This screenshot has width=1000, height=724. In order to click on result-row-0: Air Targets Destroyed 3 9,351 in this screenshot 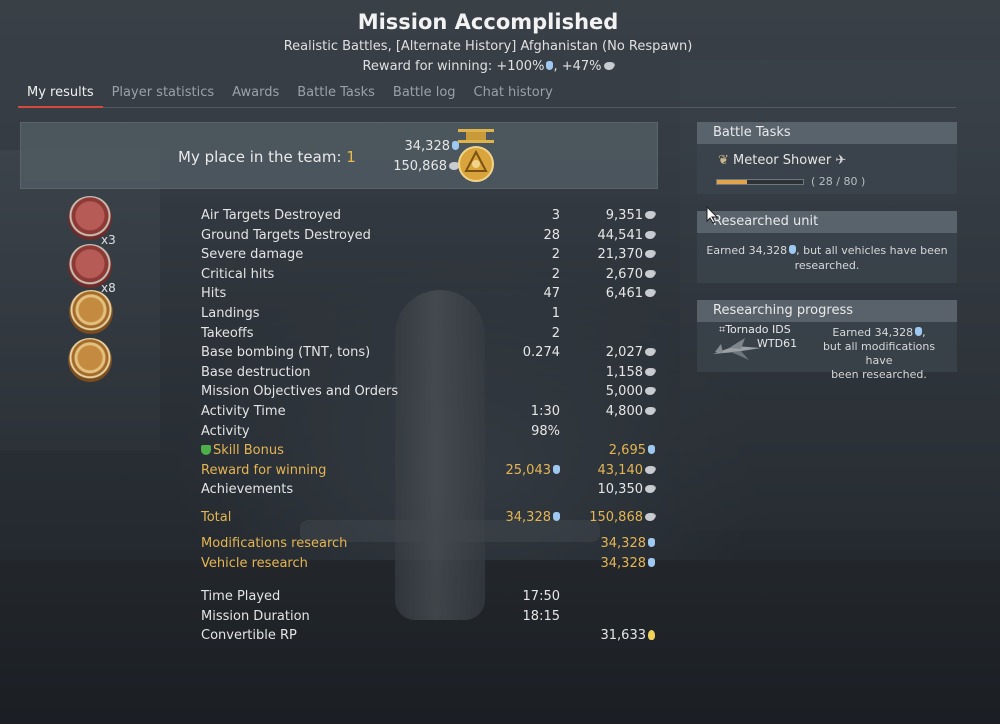, I will do `click(330, 218)`.